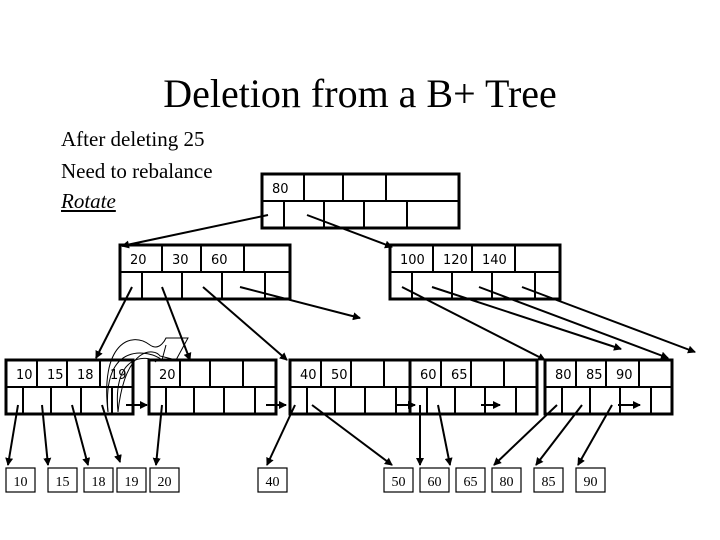 Image resolution: width=720 pixels, height=540 pixels. I want to click on node-key: 15, so click(55, 375).